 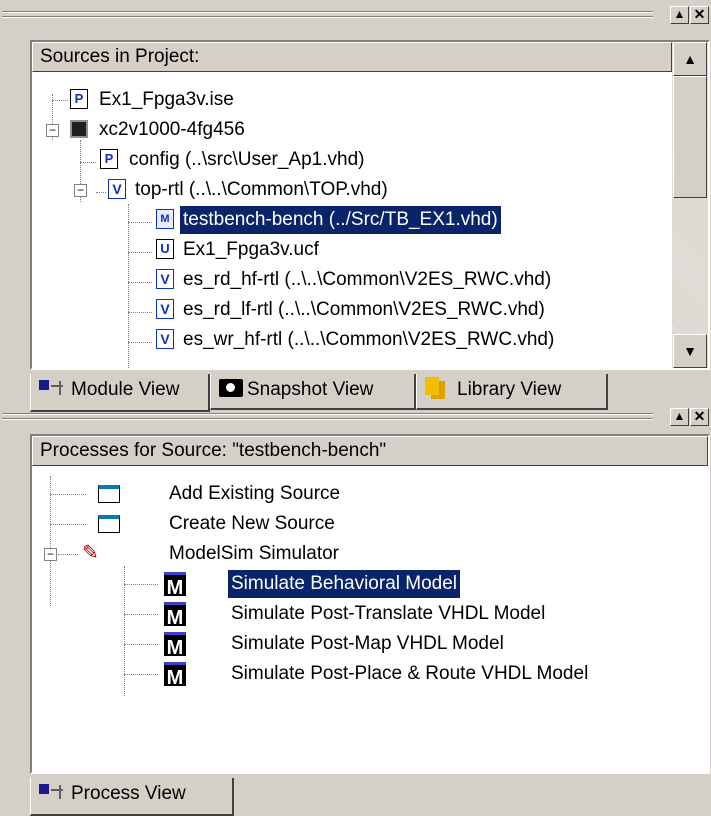 I want to click on tree-item-testbench: M testbench-bench (../Src/TB_EX1.vhd), so click(x=352, y=220).